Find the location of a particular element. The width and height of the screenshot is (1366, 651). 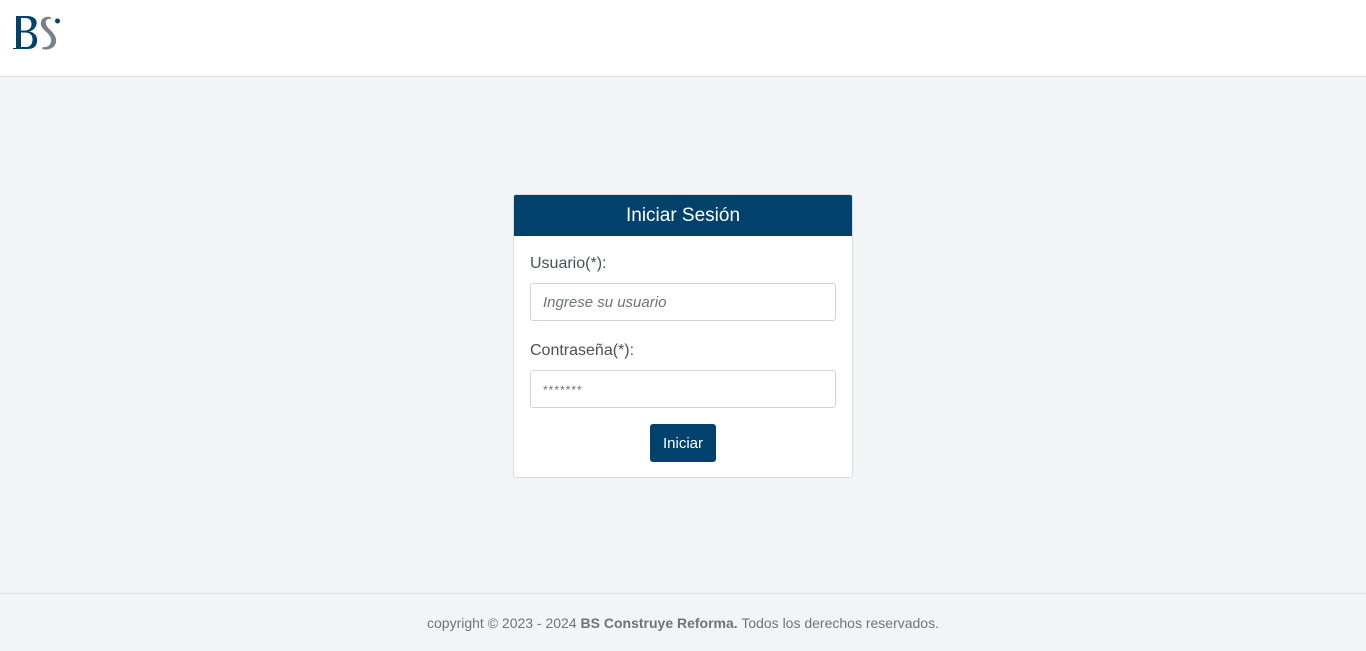

footer-suffix: Todos los derechos reservados. is located at coordinates (838, 622).